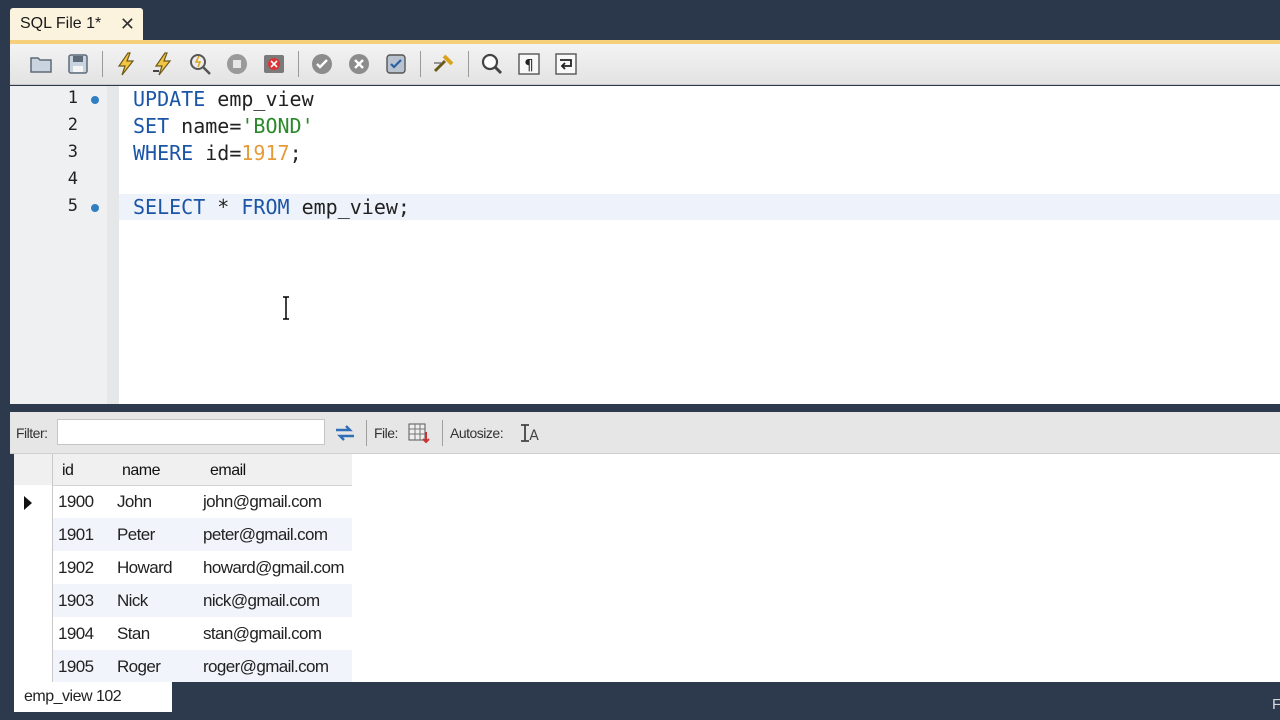 Image resolution: width=1280 pixels, height=720 pixels. What do you see at coordinates (345, 433) in the screenshot?
I see `refresh-icon` at bounding box center [345, 433].